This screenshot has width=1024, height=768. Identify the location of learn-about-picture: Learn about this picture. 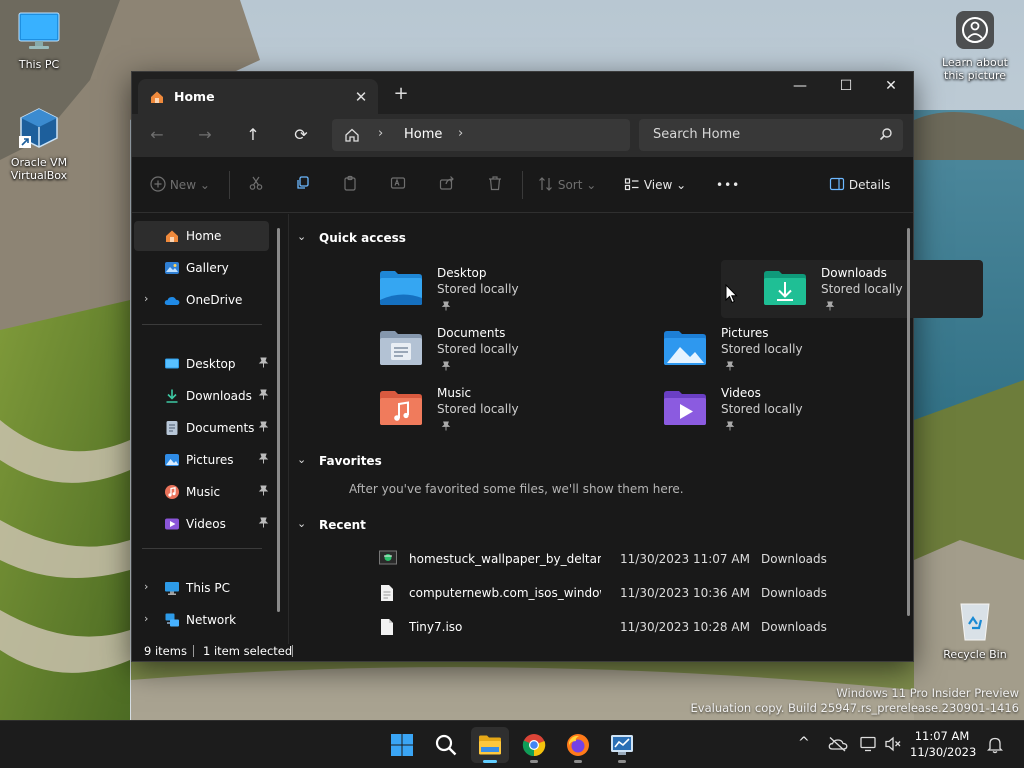
(975, 46).